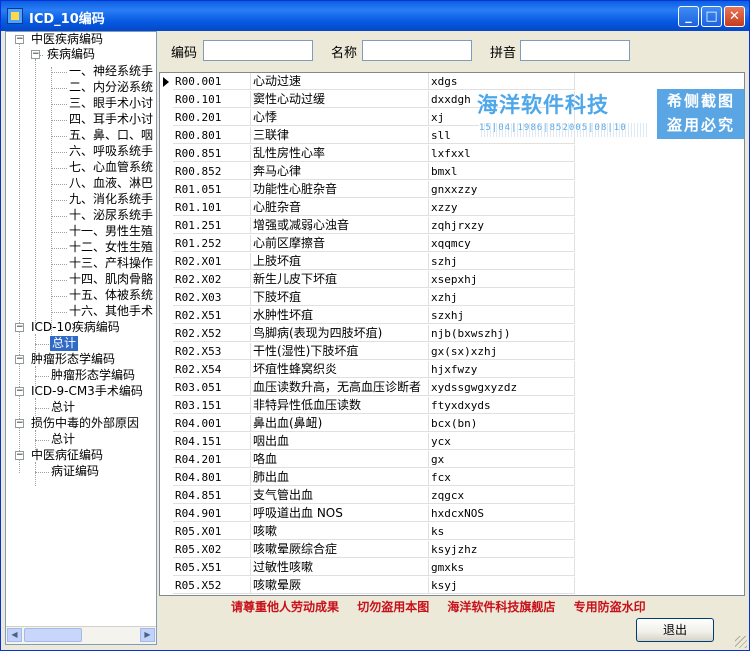  What do you see at coordinates (212, 405) in the screenshot?
I see `cell-code: R03.151` at bounding box center [212, 405].